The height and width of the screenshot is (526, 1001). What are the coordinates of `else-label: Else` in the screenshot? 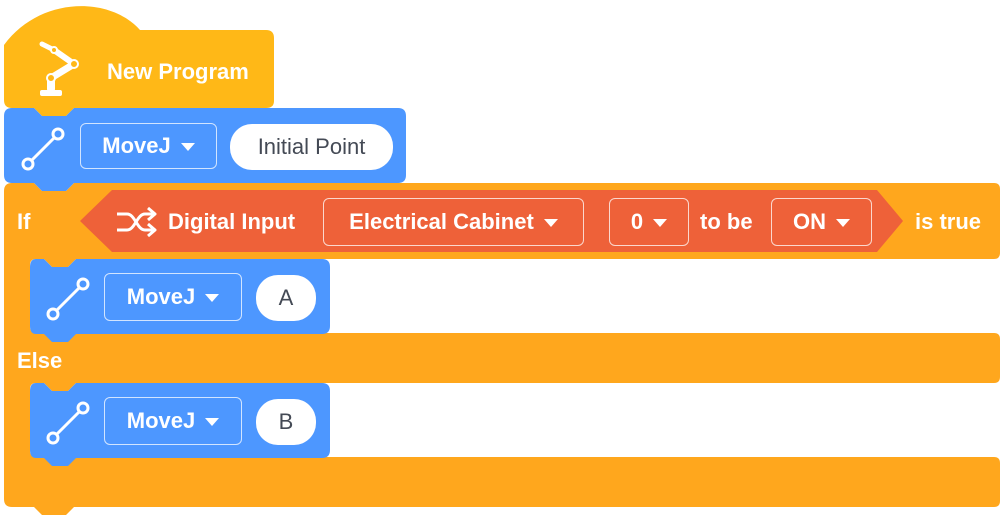 It's located at (40, 360).